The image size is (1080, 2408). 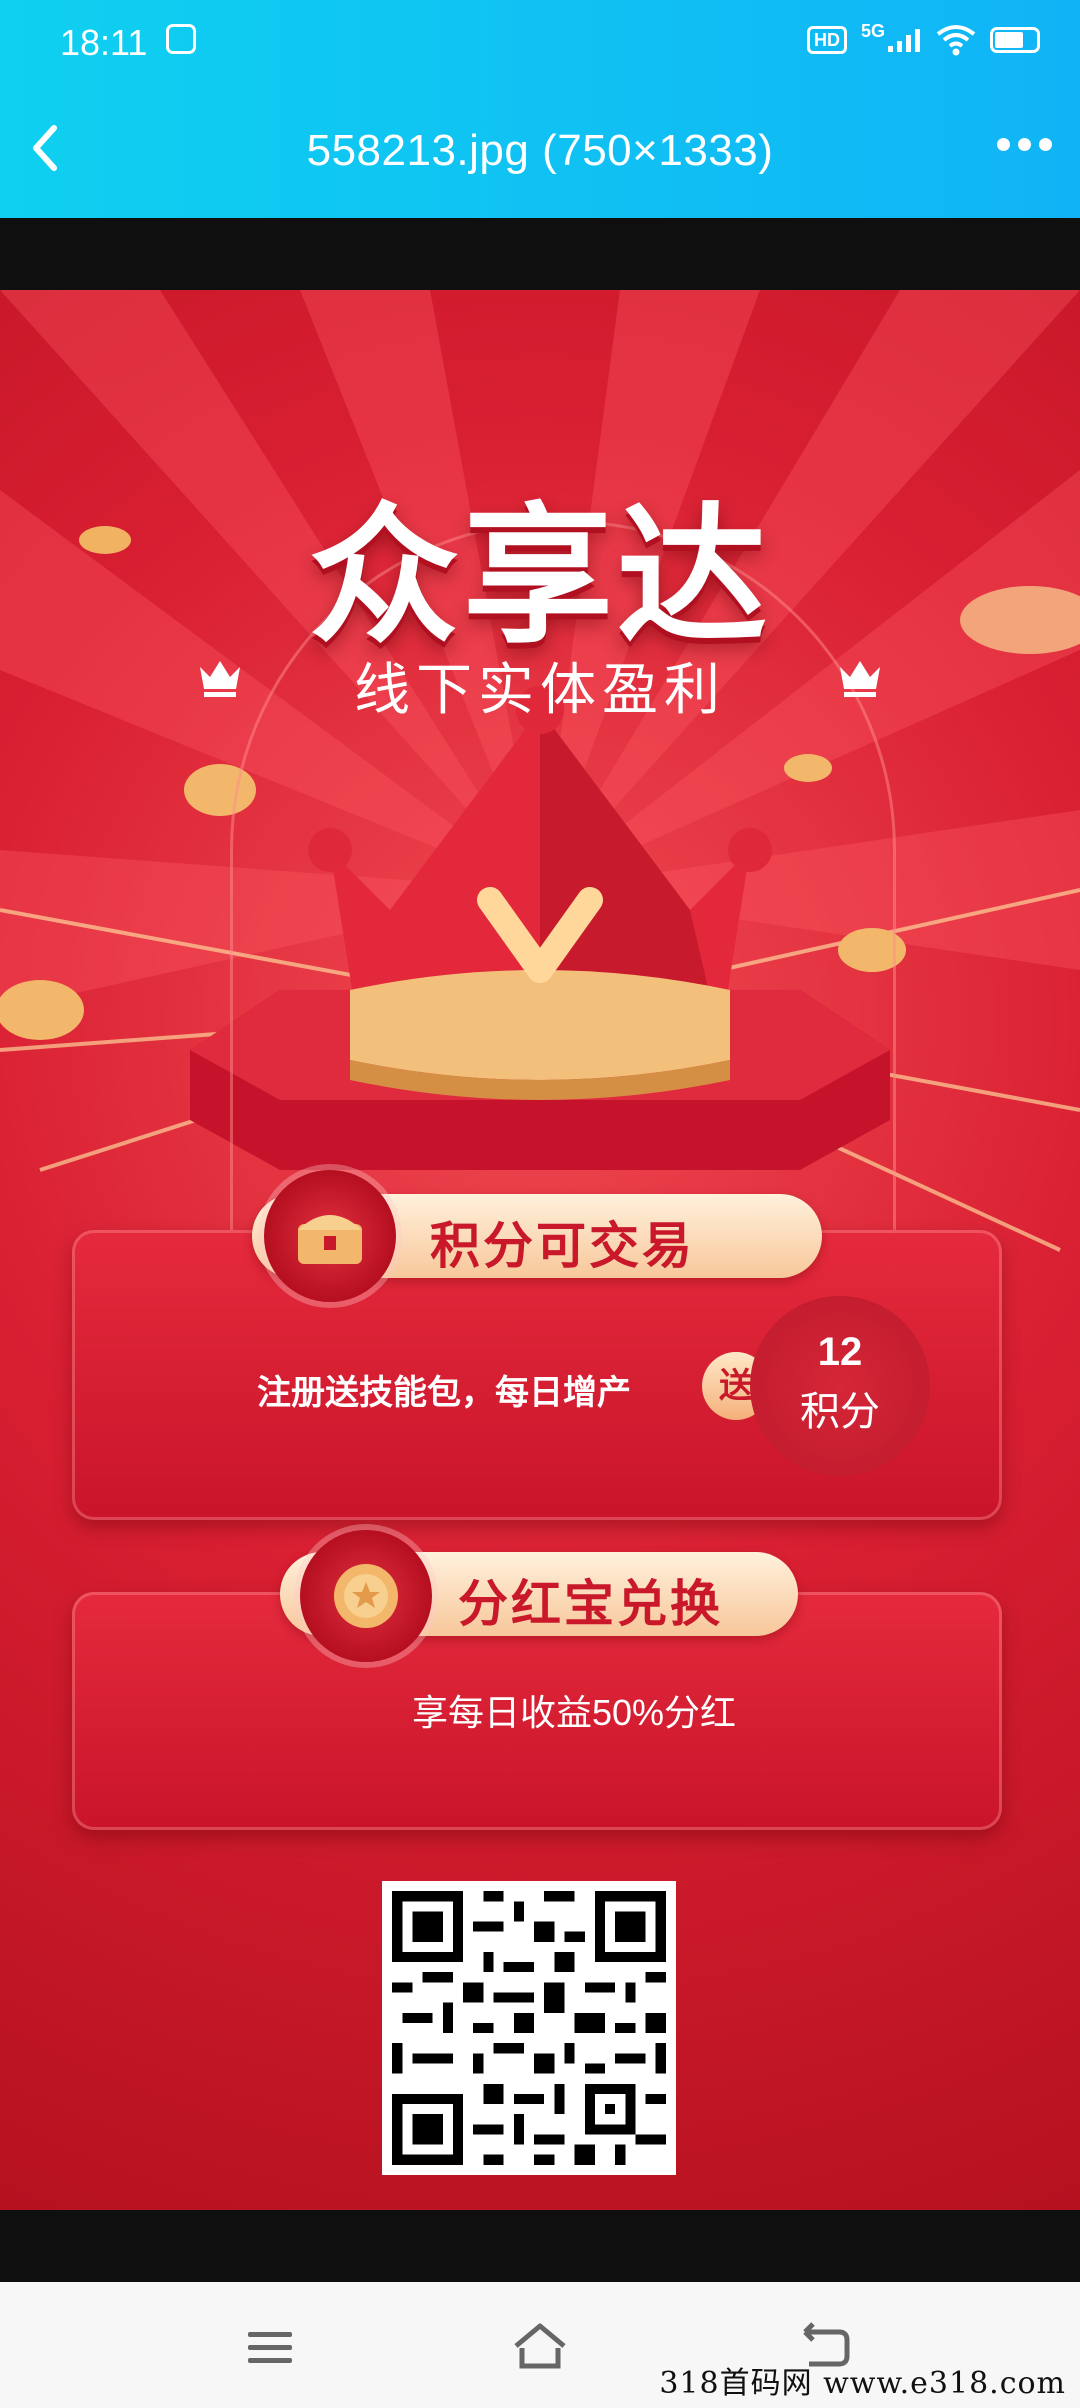 I want to click on dividend-text: 享每日收益50%分红, so click(x=574, y=1712).